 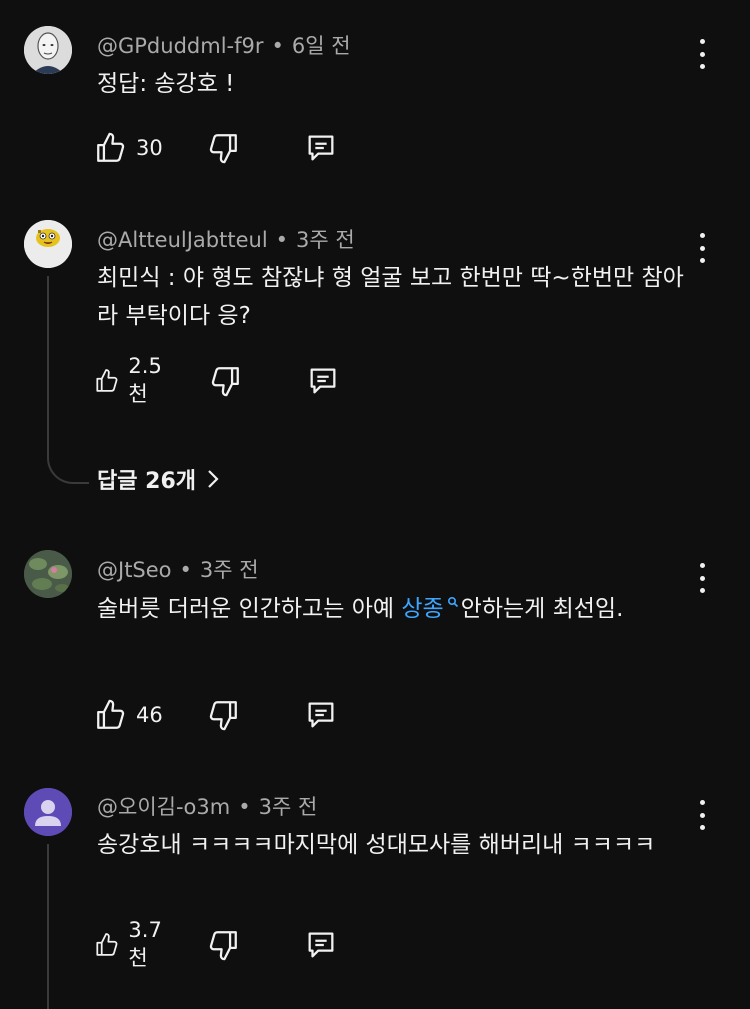 What do you see at coordinates (68, 468) in the screenshot?
I see `thread-line-curve` at bounding box center [68, 468].